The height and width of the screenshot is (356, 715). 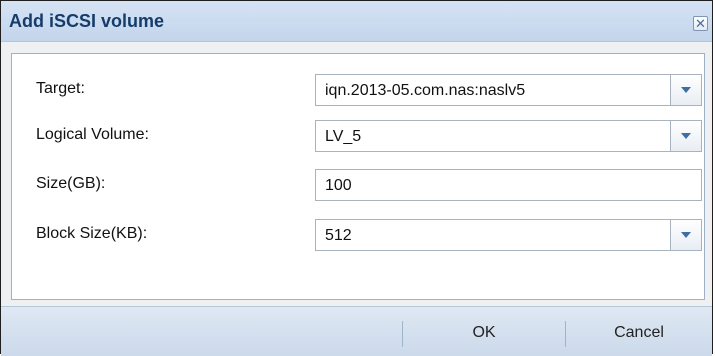 I want to click on block-size-select: 512, so click(x=508, y=235).